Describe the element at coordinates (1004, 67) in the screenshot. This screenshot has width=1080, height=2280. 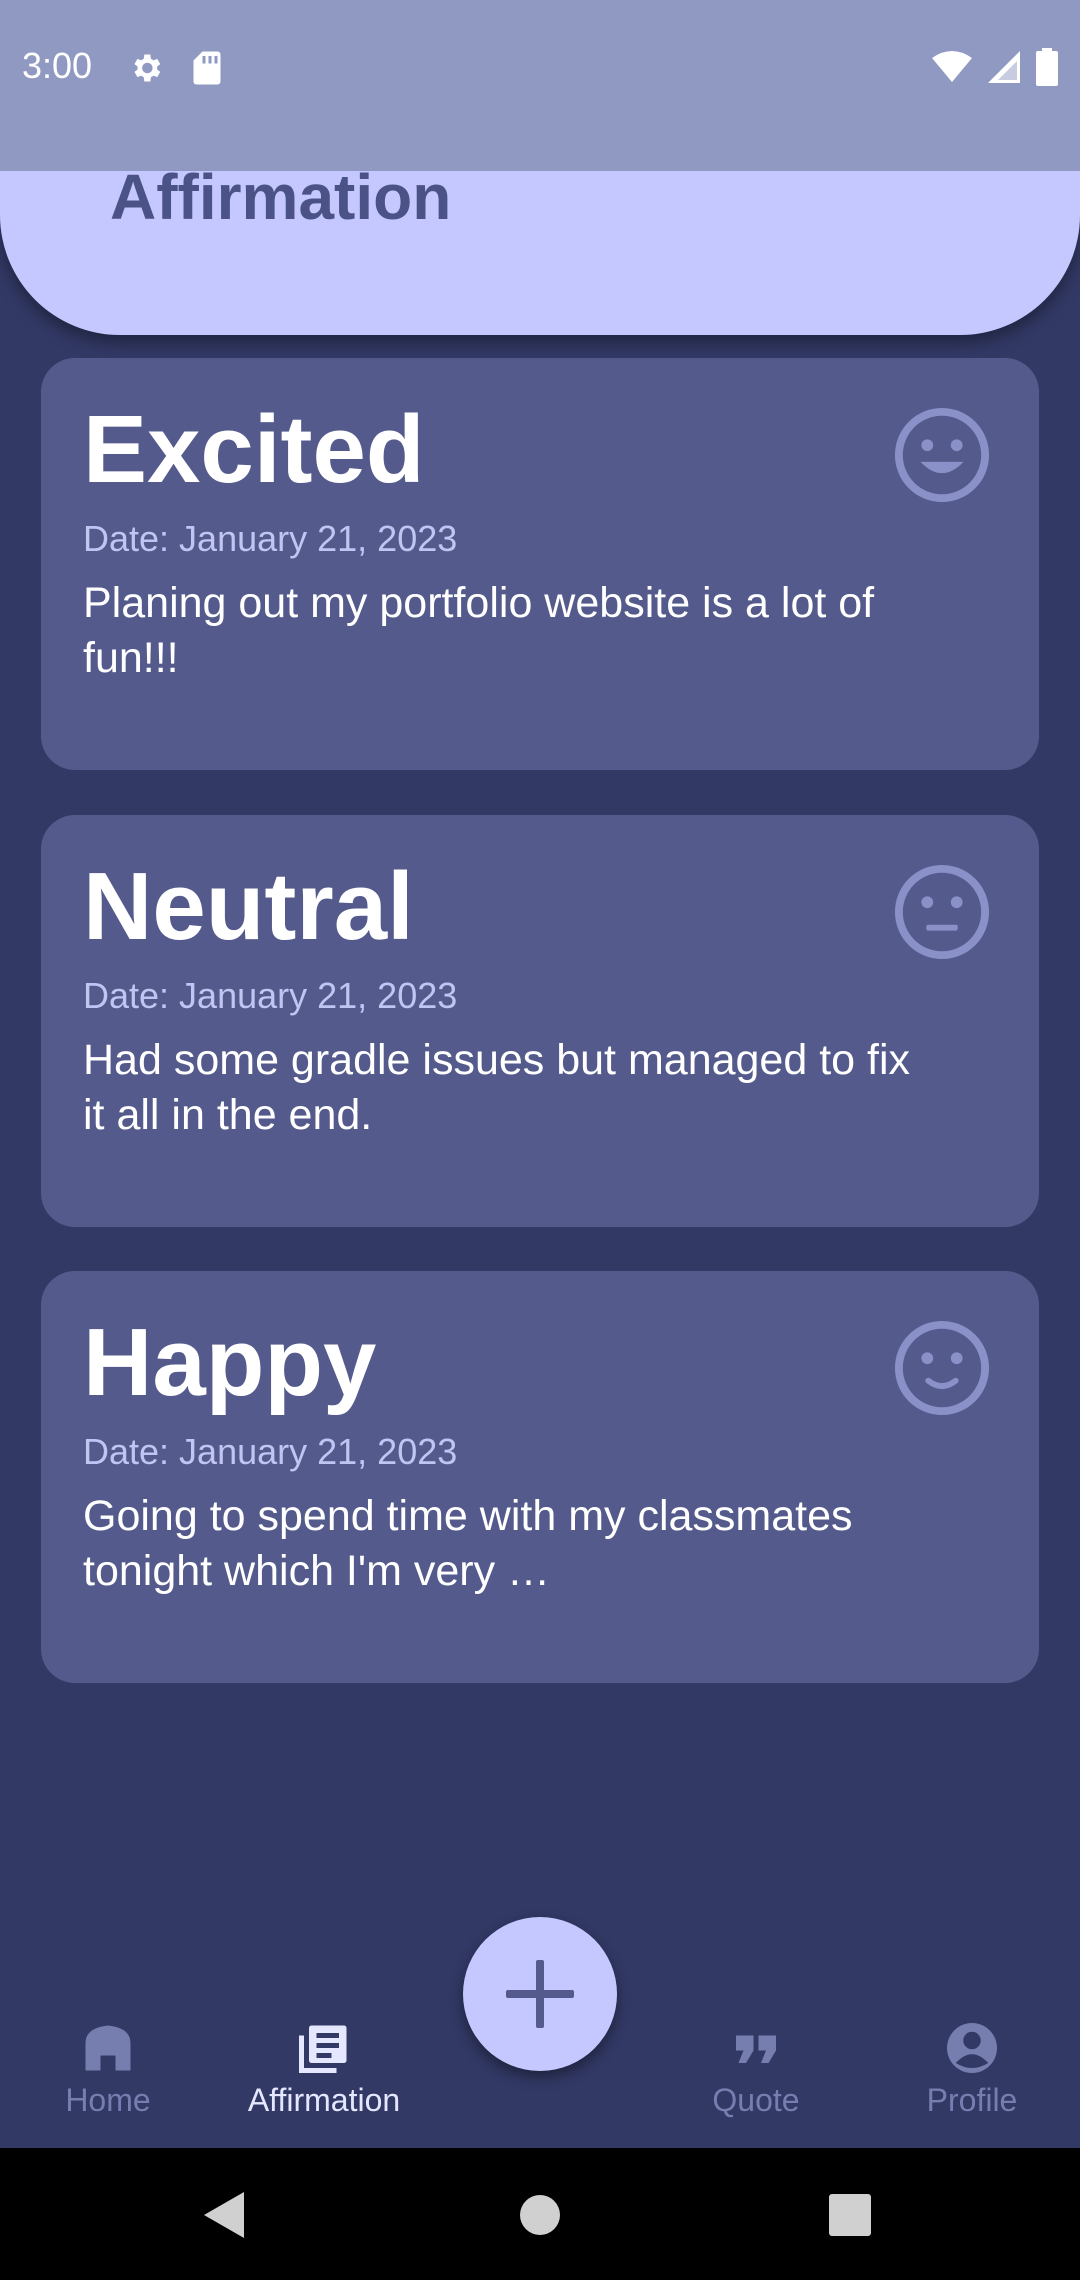
I see `signal-icon` at that location.